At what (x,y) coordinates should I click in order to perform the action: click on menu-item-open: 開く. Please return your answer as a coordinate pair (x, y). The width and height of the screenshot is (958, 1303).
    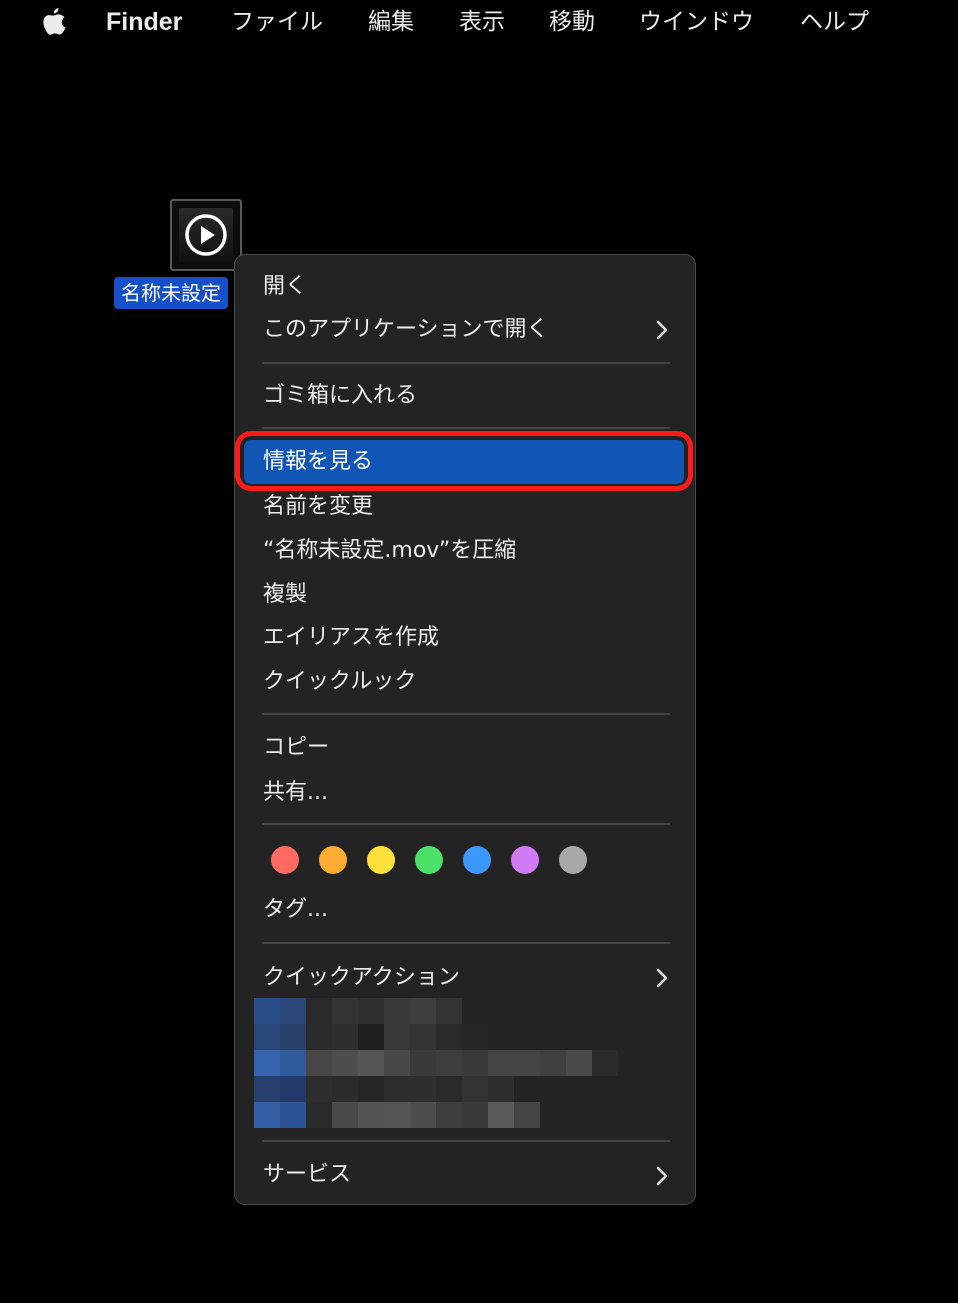
    Looking at the image, I should click on (285, 287).